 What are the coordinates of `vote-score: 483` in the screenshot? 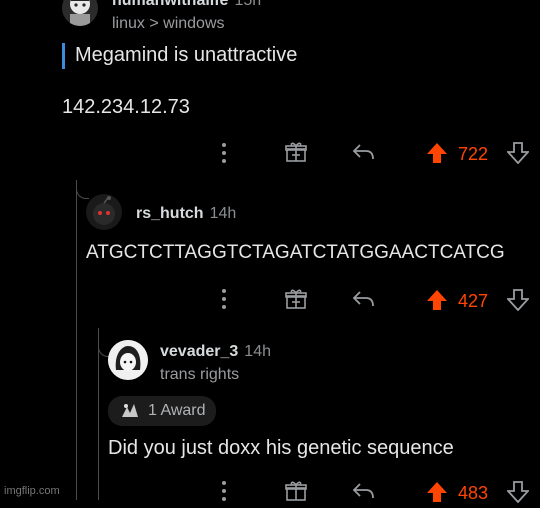 It's located at (473, 493).